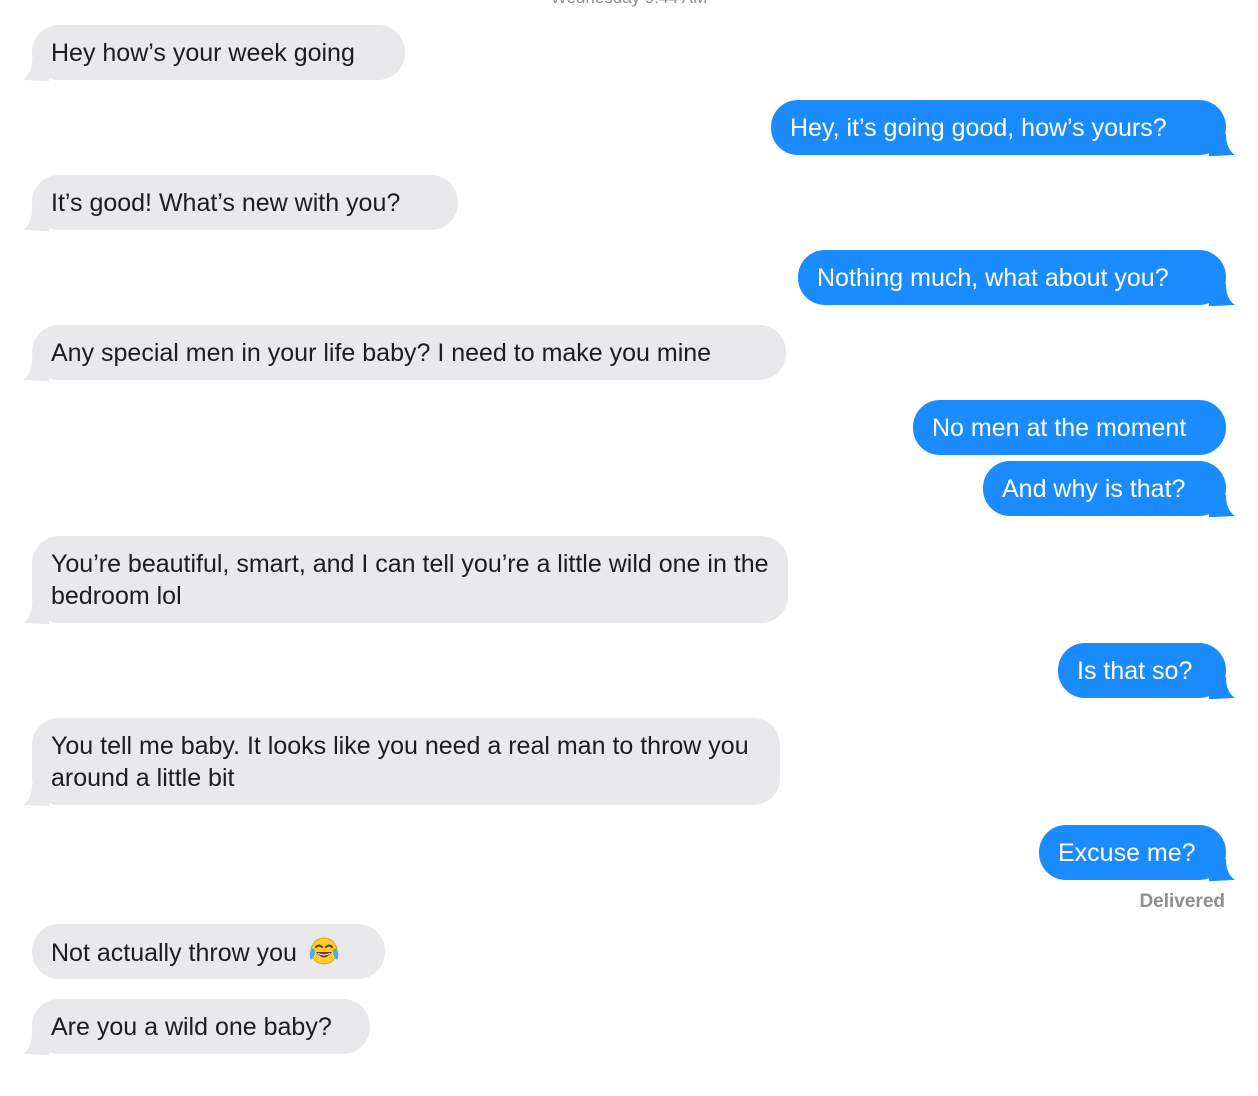 Image resolution: width=1258 pixels, height=1096 pixels. I want to click on message-text: Excuse me?, so click(1127, 853).